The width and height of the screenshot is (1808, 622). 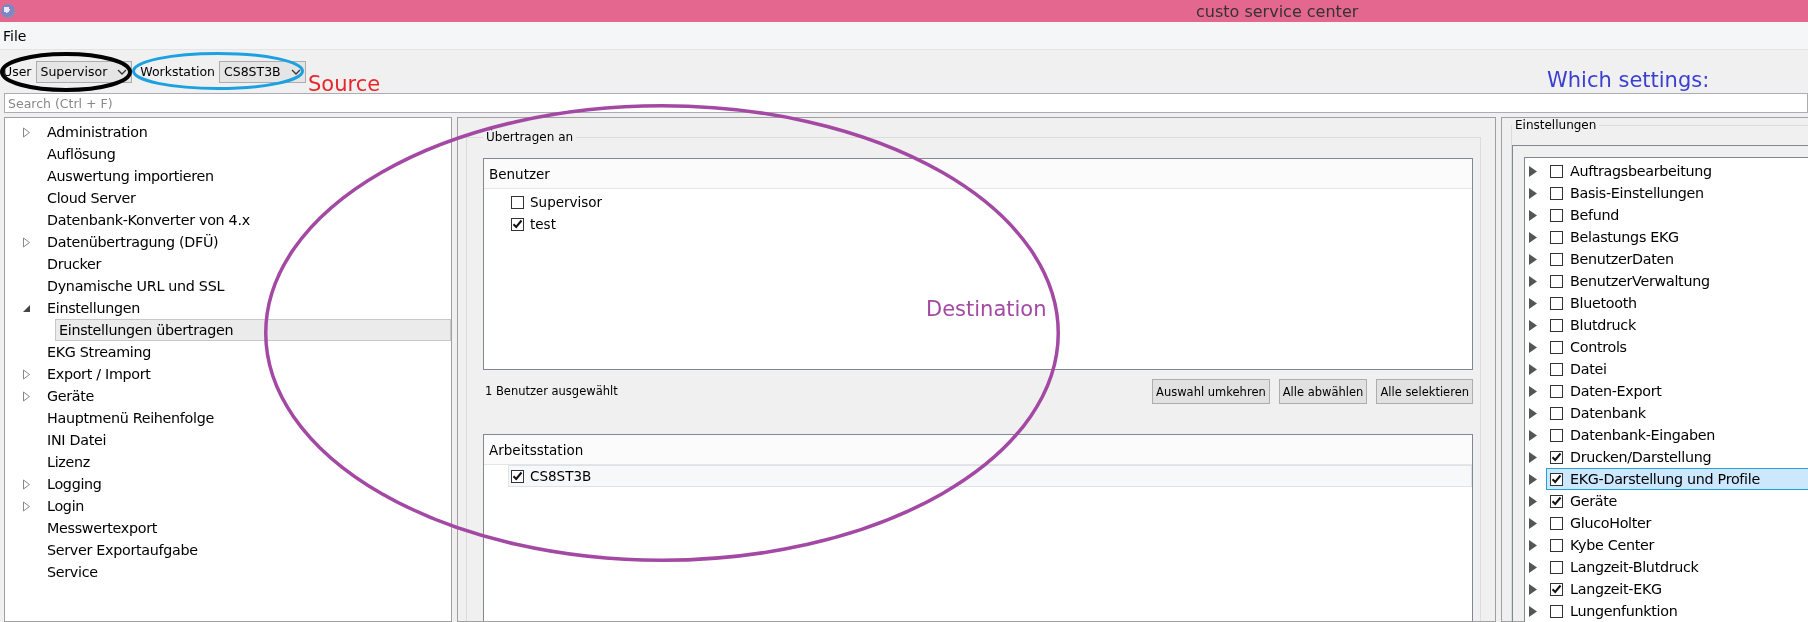 I want to click on tree-item: Einstellungen, so click(x=247, y=308).